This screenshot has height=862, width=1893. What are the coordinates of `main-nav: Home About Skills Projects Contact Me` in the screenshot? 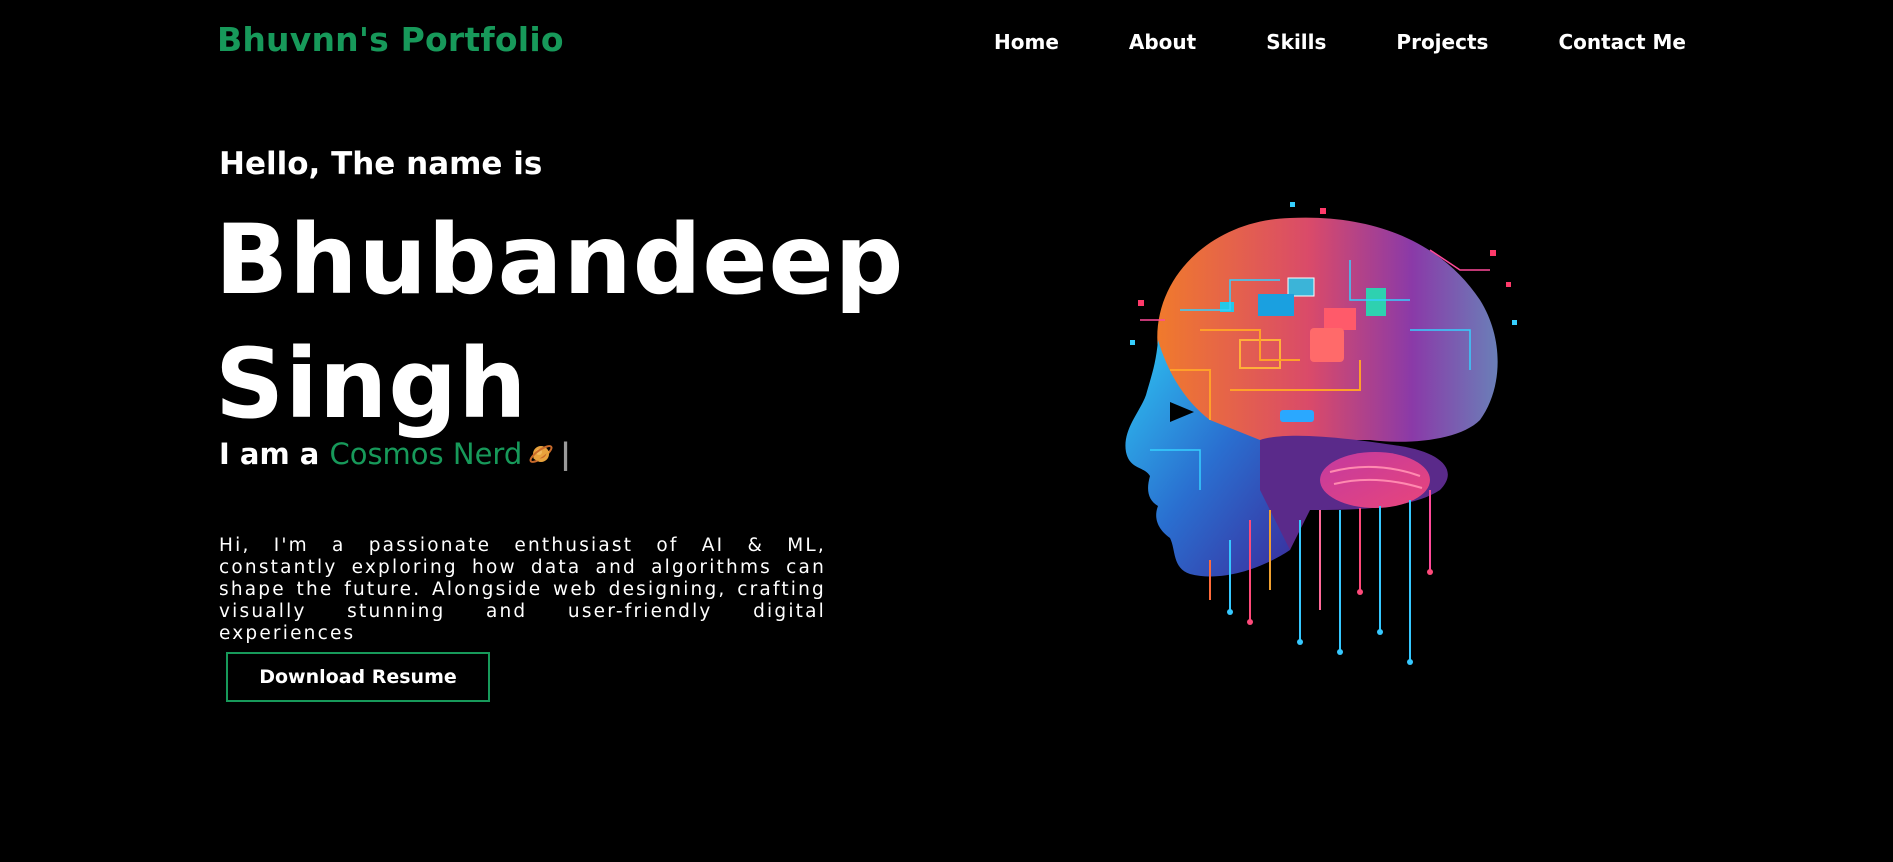 It's located at (1340, 42).